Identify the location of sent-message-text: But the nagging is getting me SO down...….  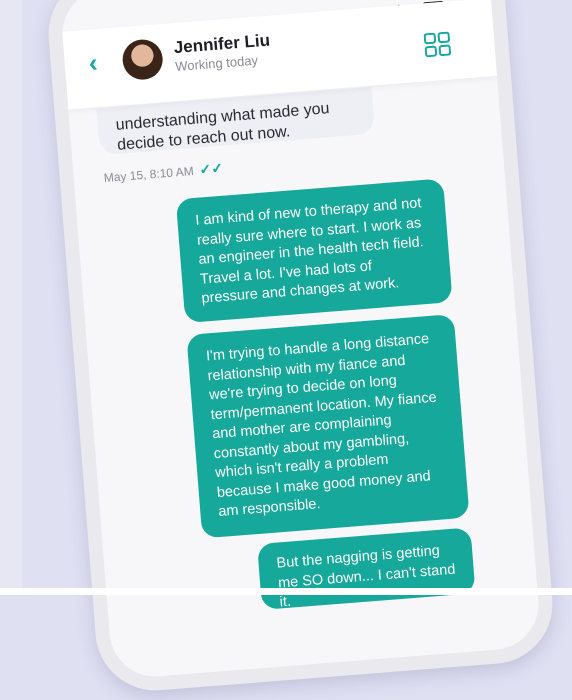
(365, 576).